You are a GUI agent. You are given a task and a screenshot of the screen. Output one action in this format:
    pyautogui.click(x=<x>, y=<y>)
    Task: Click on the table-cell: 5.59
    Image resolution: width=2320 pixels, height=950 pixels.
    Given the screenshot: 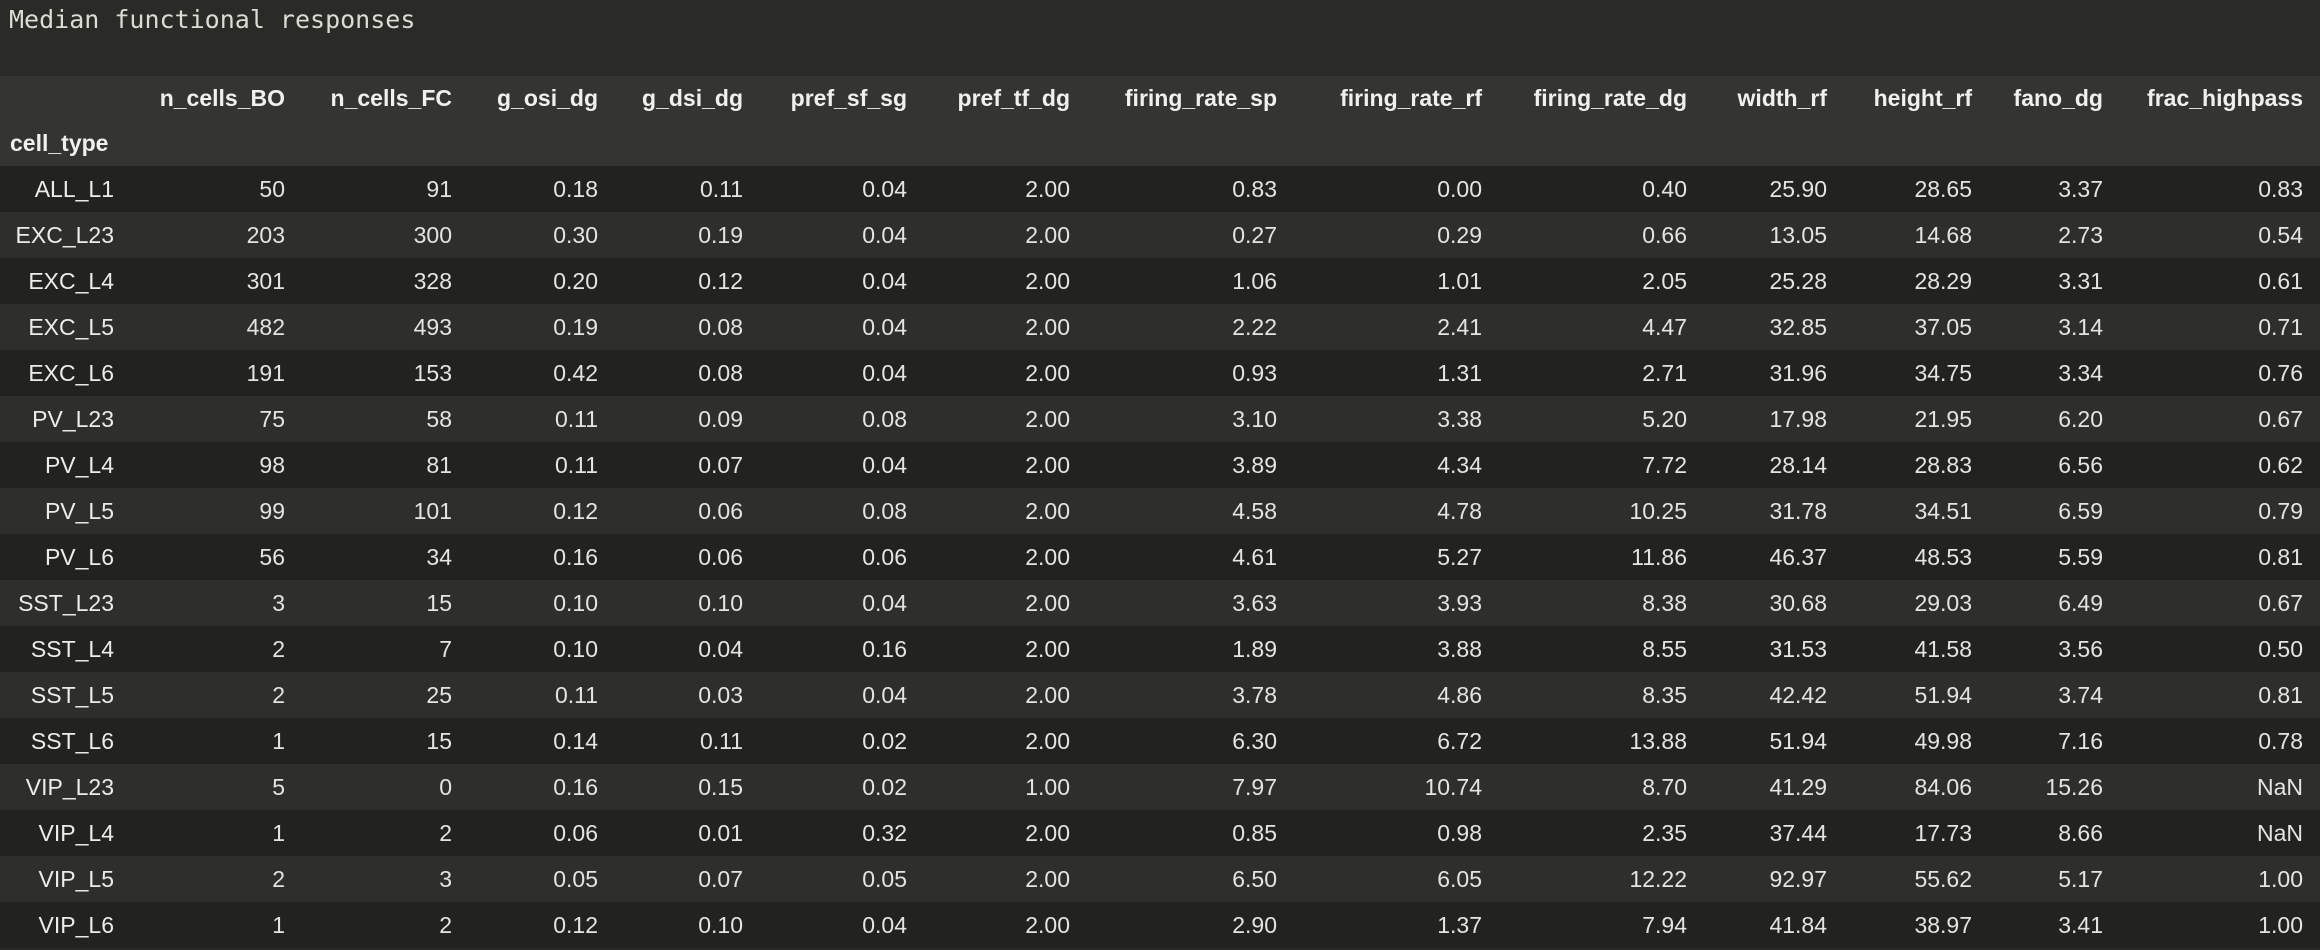 What is the action you would take?
    pyautogui.click(x=2080, y=556)
    